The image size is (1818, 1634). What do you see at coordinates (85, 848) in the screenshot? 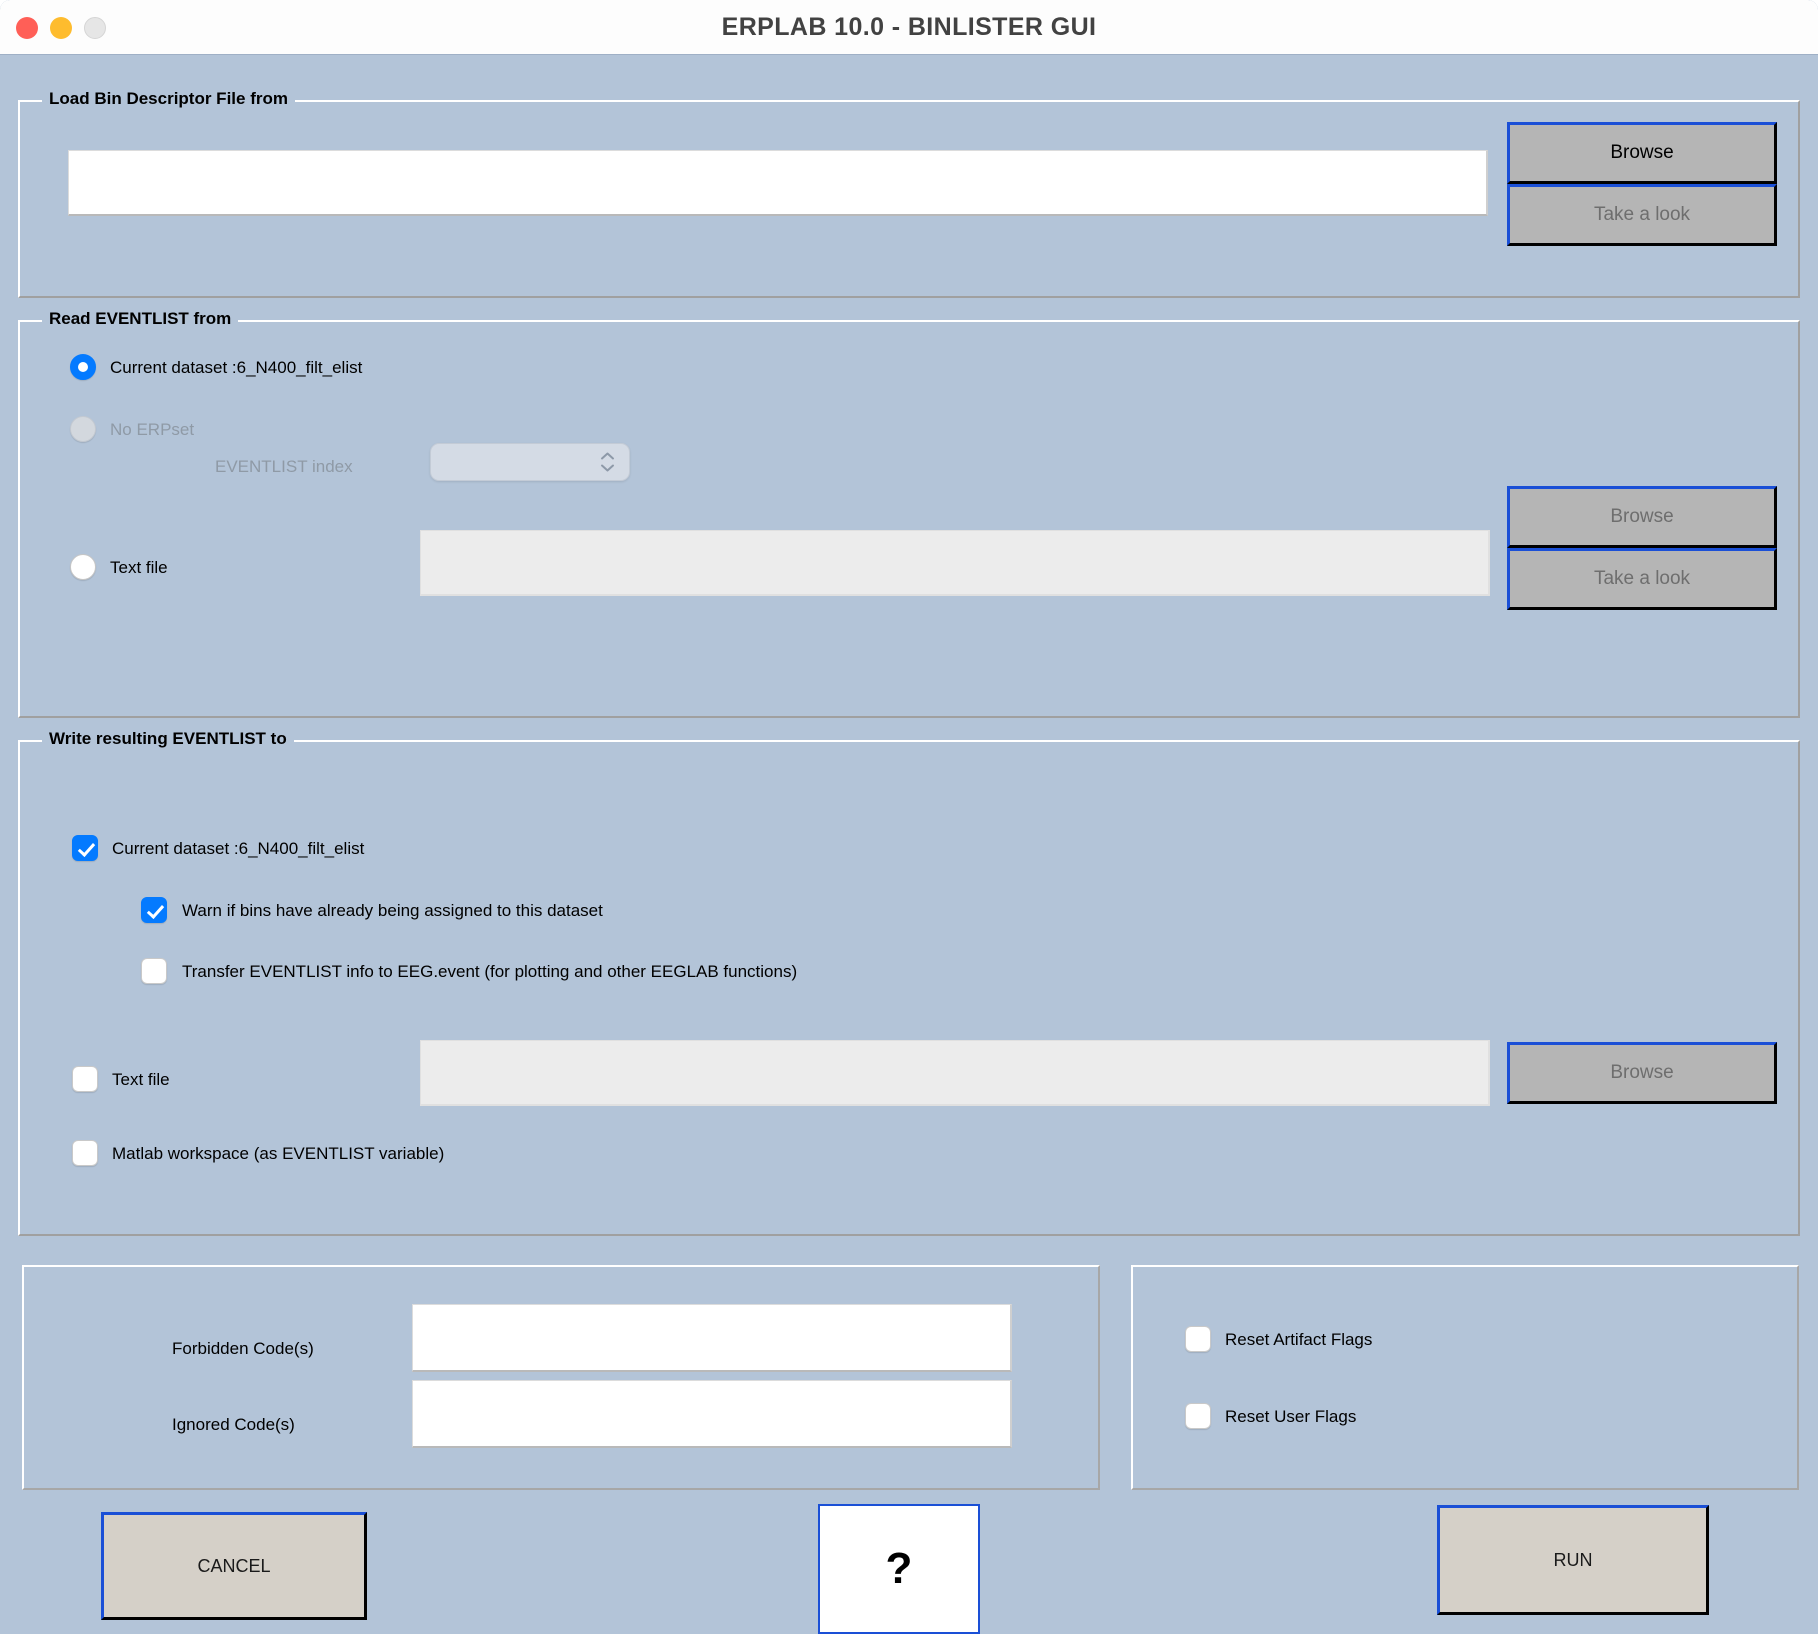
I see `write-current-dataset-checkbox` at bounding box center [85, 848].